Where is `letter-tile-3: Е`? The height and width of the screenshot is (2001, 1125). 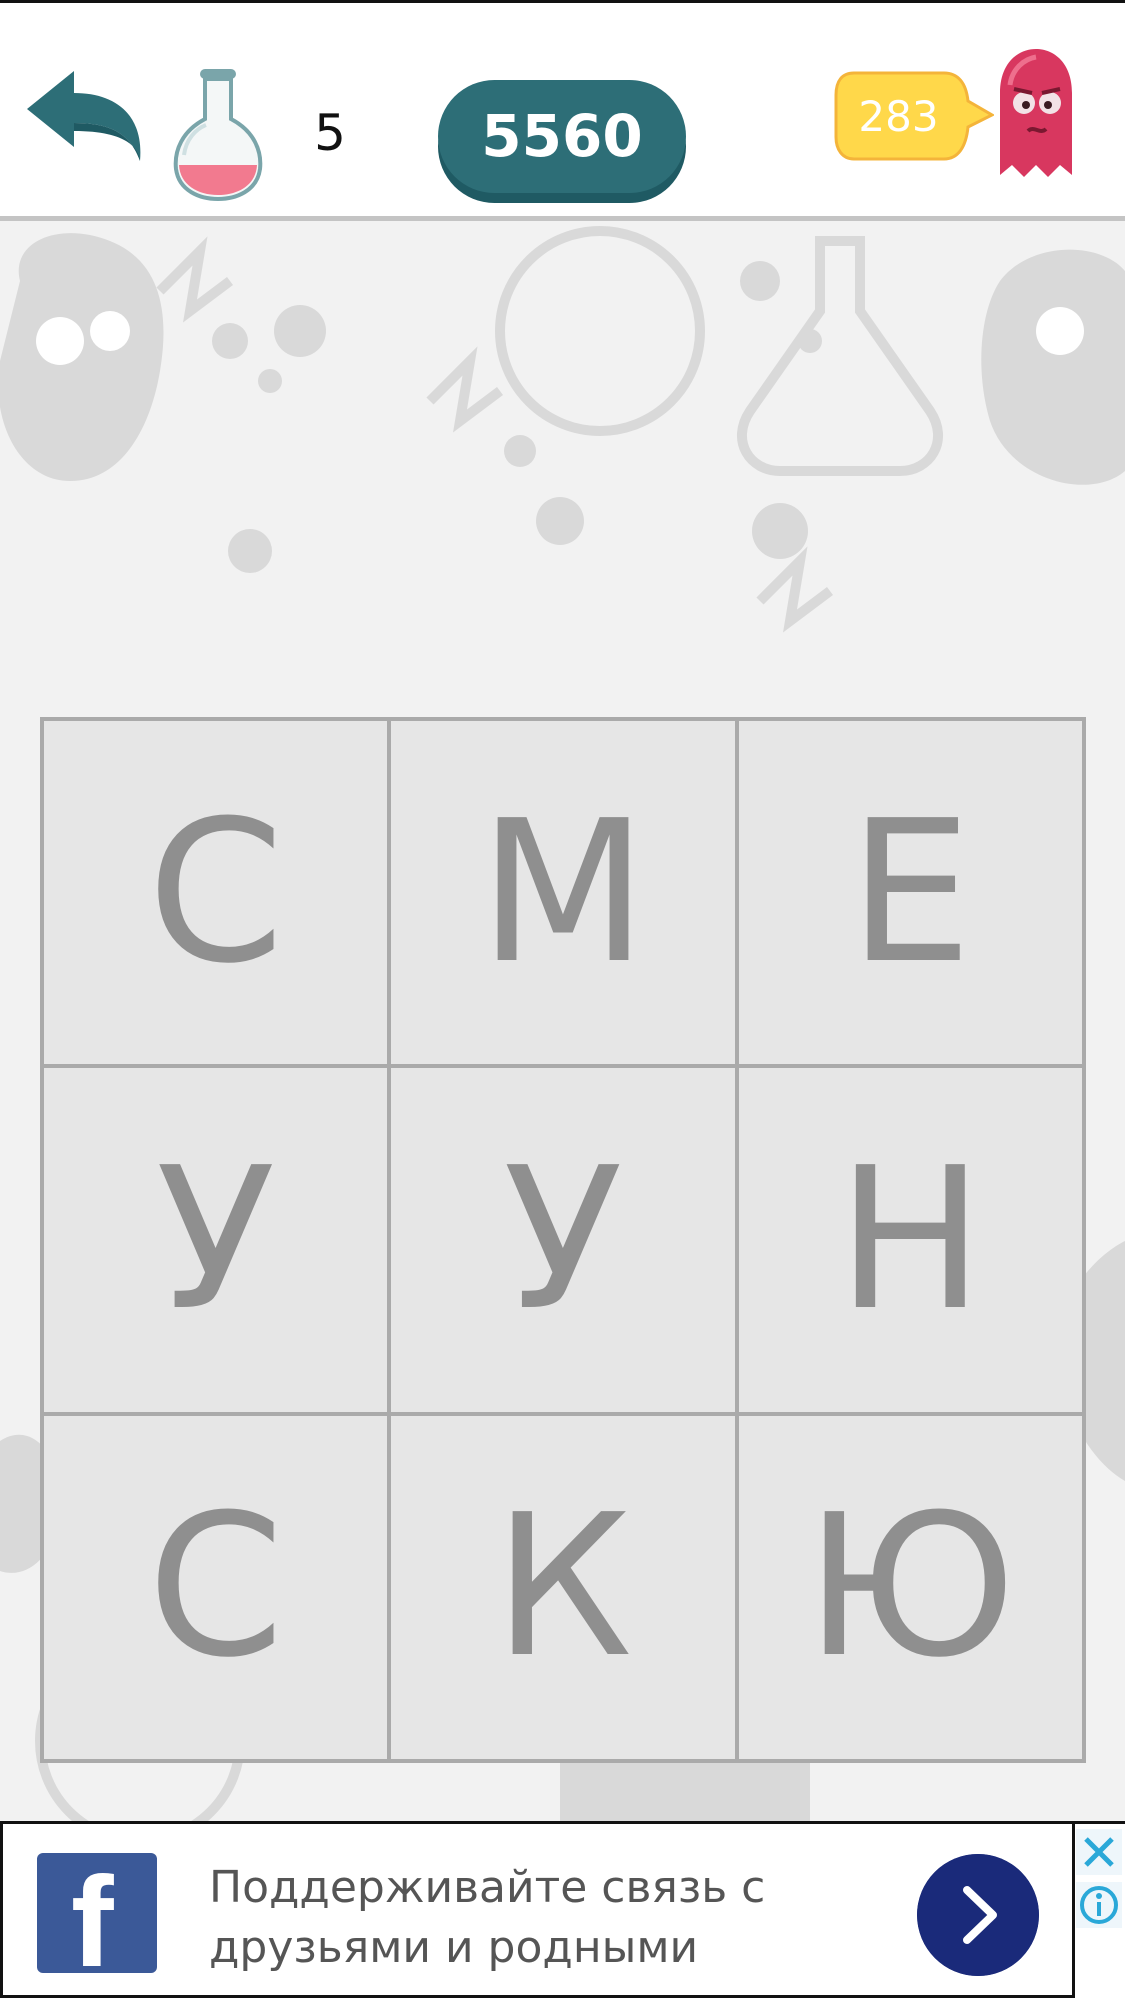
letter-tile-3: Е is located at coordinates (910, 893).